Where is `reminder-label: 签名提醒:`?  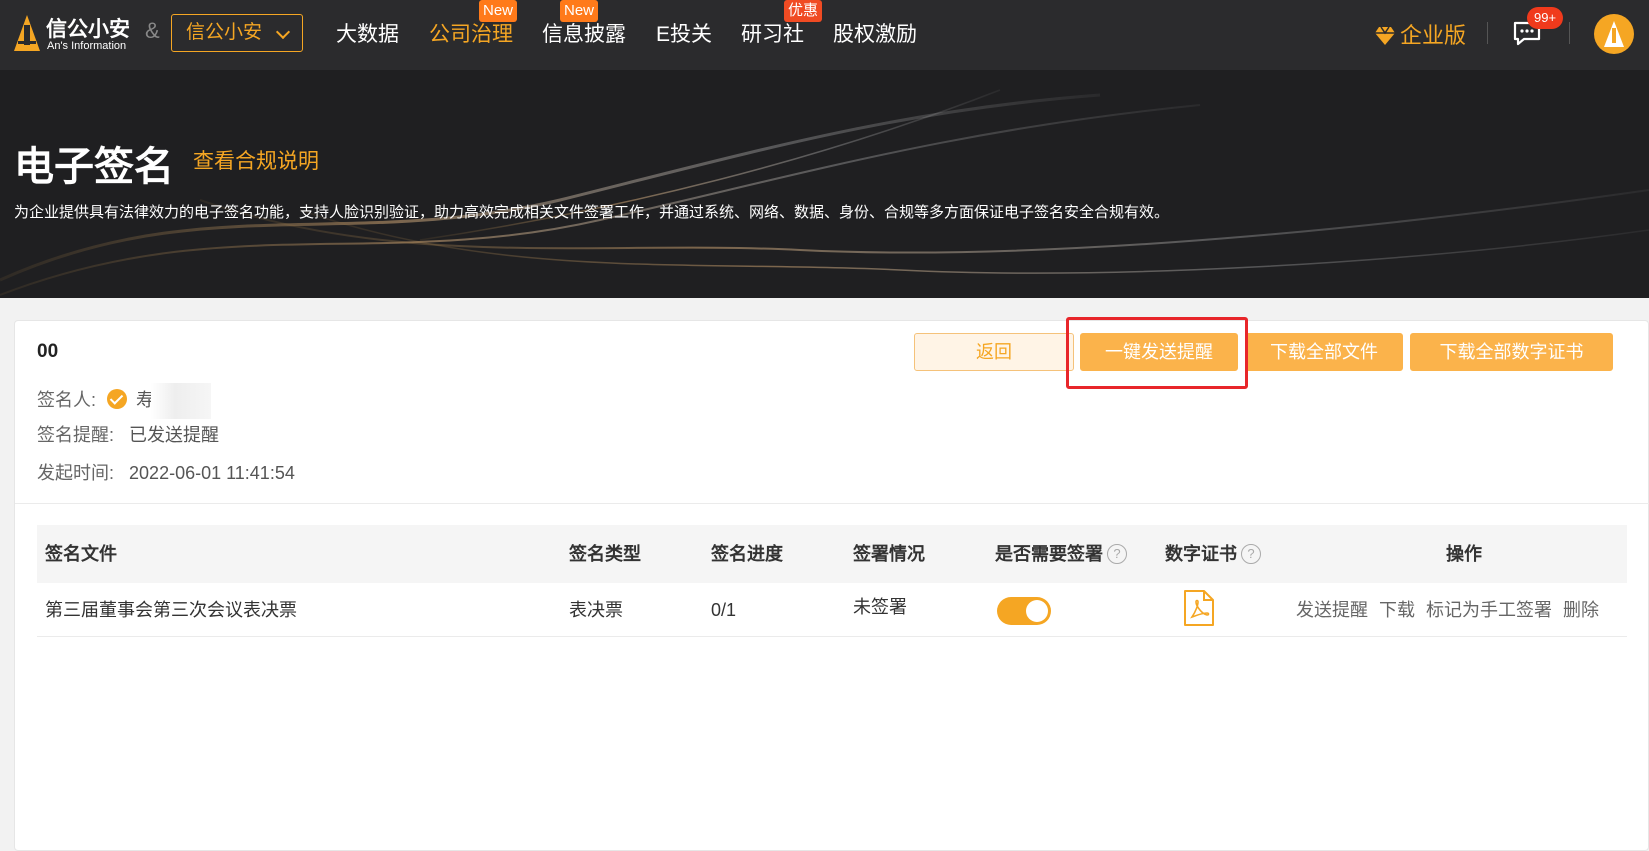
reminder-label: 签名提醒: is located at coordinates (76, 435).